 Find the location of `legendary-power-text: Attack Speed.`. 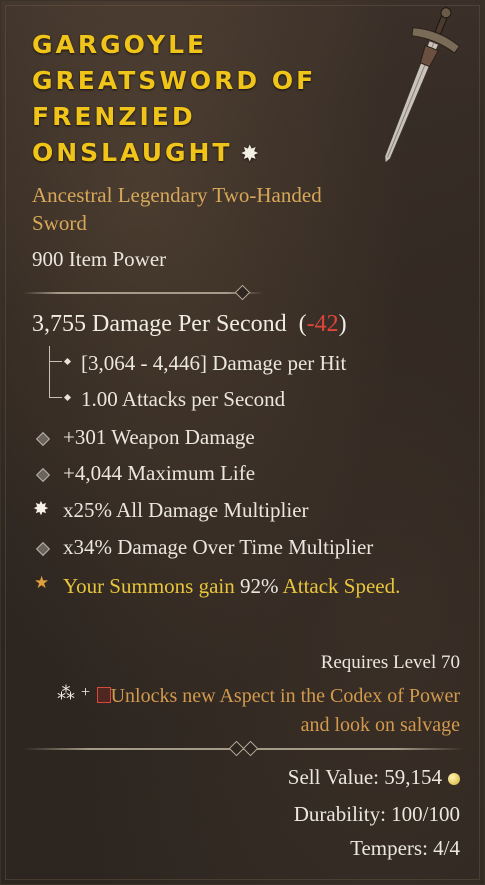

legendary-power-text: Attack Speed. is located at coordinates (341, 586).